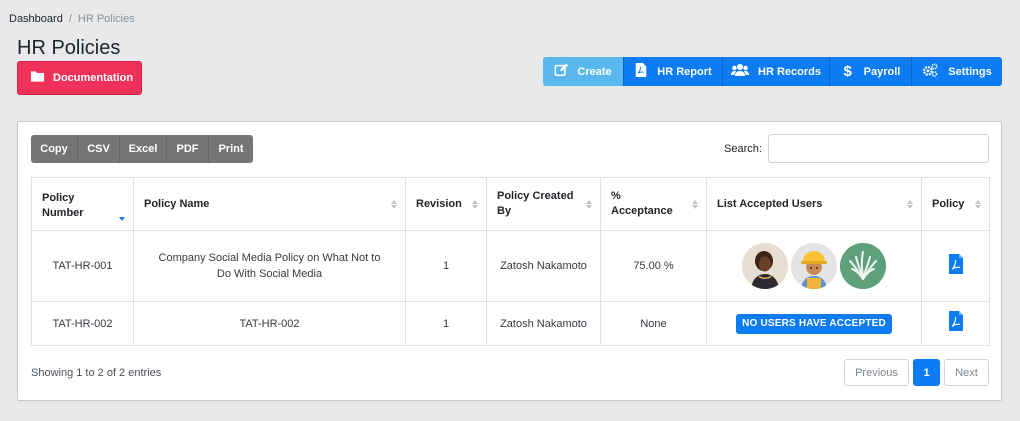 The height and width of the screenshot is (421, 1020). What do you see at coordinates (36, 19) in the screenshot?
I see `breadcrumb-dashboard-link: Dashboard` at bounding box center [36, 19].